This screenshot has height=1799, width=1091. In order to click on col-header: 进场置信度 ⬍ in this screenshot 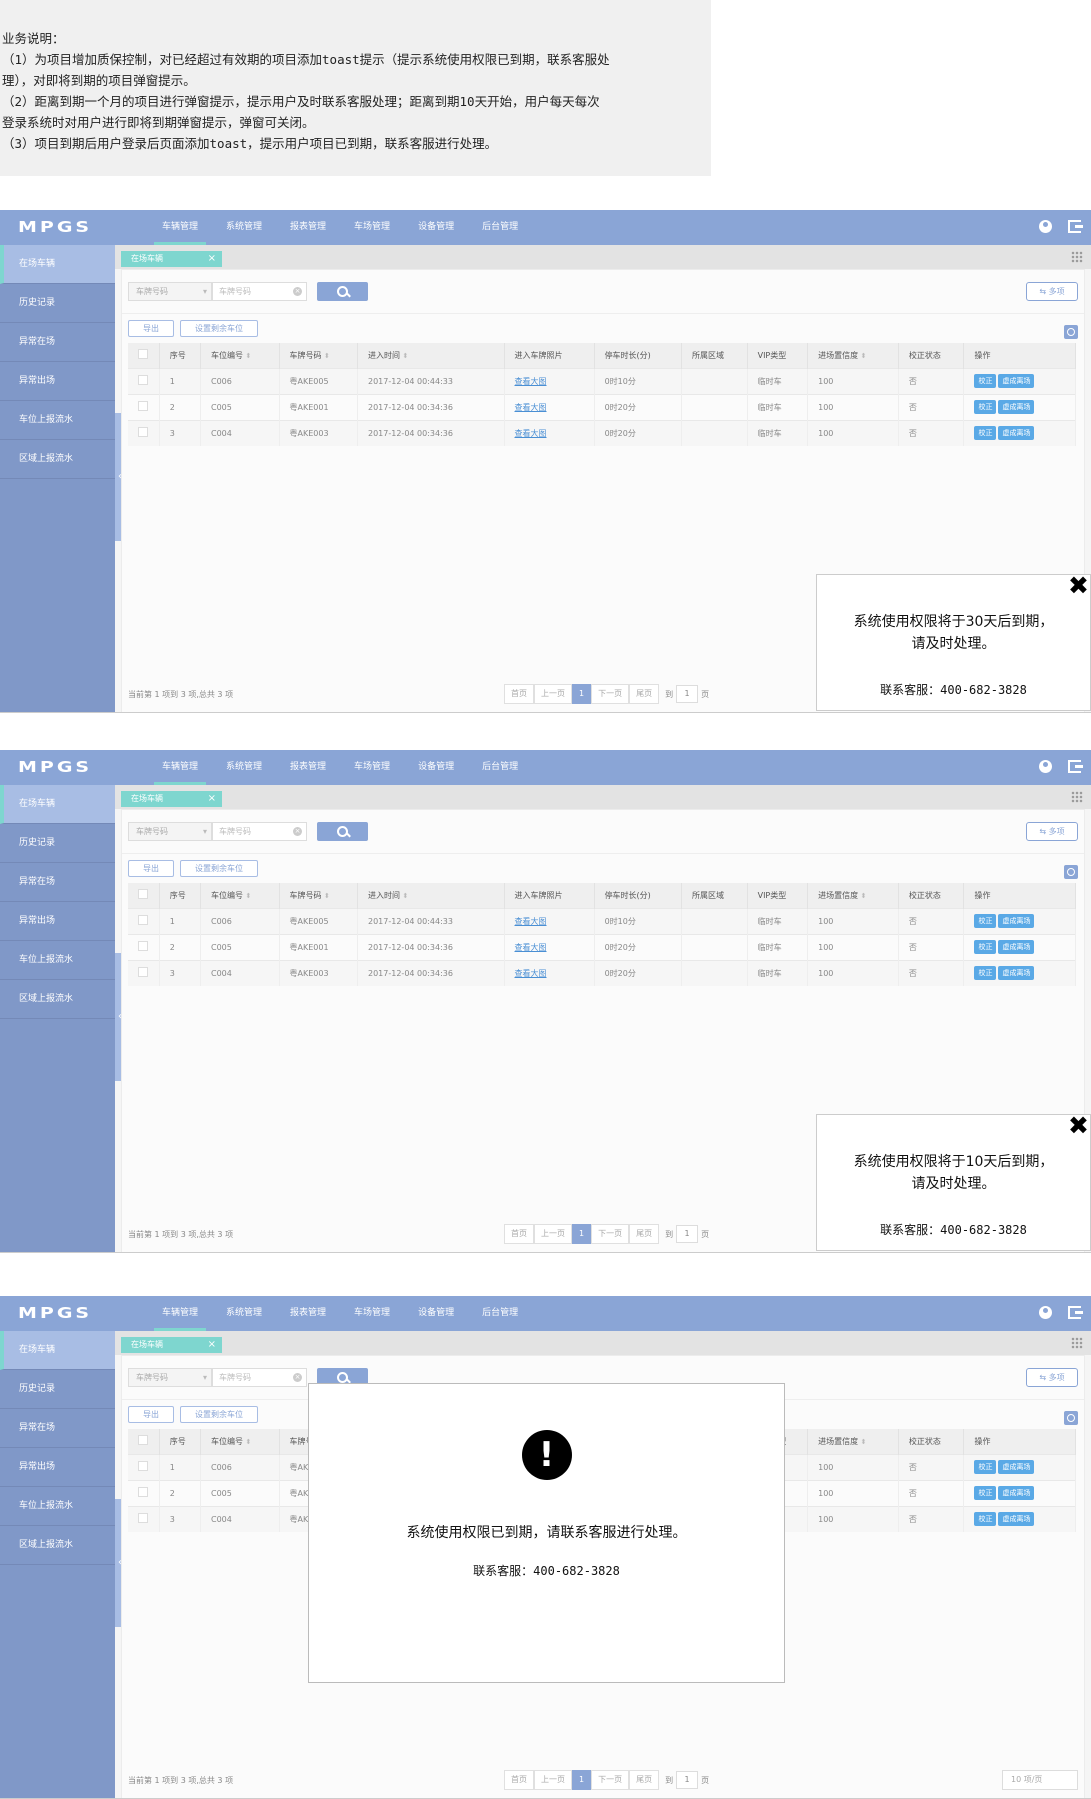, I will do `click(853, 355)`.